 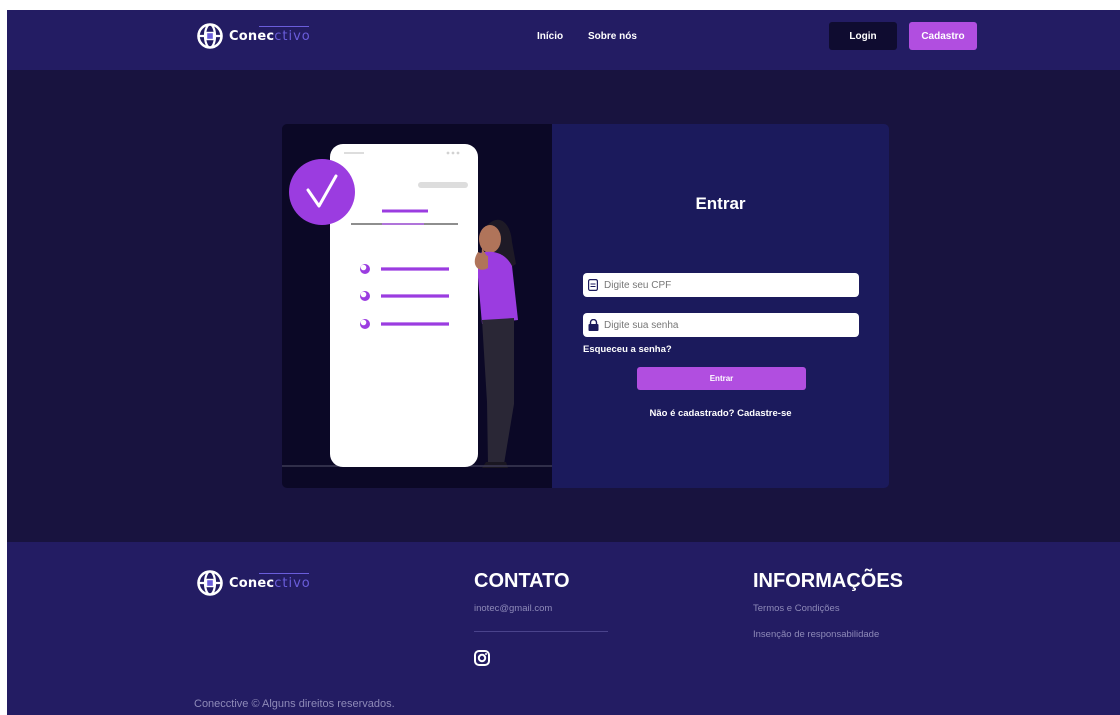 What do you see at coordinates (522, 581) in the screenshot?
I see `contact-heading: CONTATO` at bounding box center [522, 581].